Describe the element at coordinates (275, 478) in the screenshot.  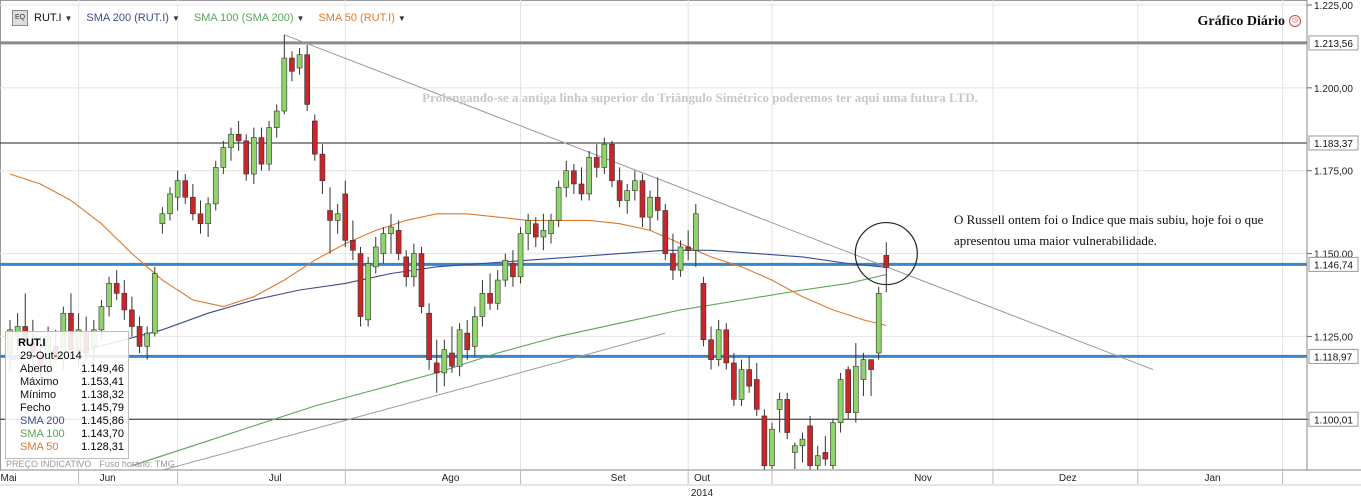
I see `month-label: Jul` at that location.